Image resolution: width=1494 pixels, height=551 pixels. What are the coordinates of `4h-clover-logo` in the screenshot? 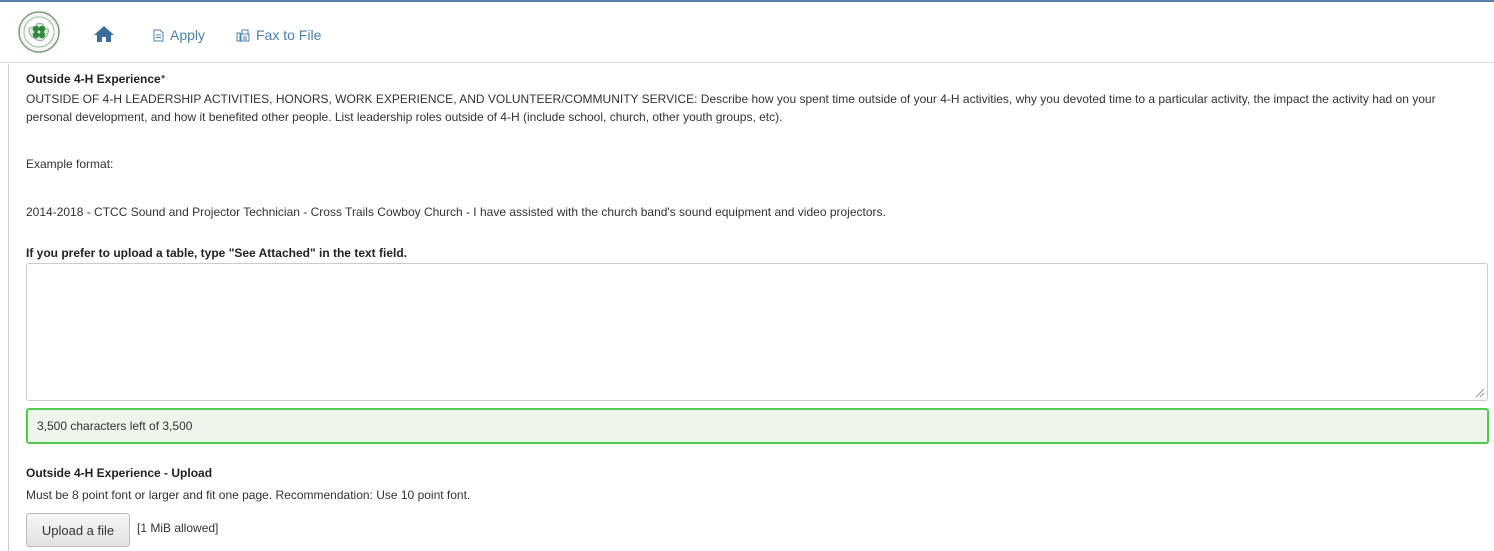 It's located at (39, 32).